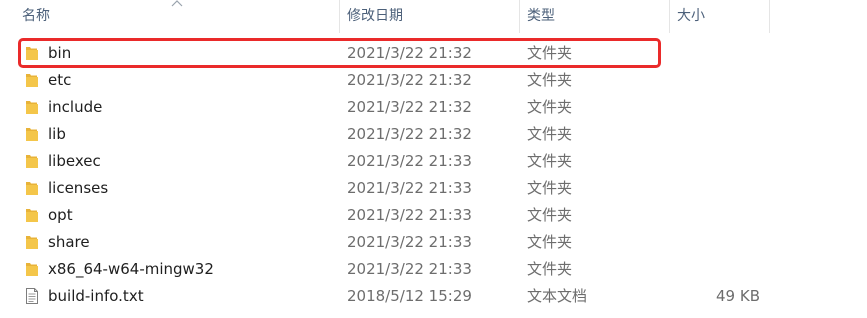 The height and width of the screenshot is (318, 867). I want to click on file-size: 49 KB, so click(738, 296).